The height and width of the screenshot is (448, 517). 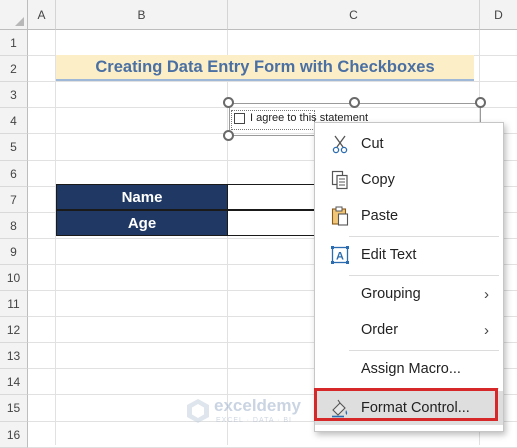 What do you see at coordinates (265, 68) in the screenshot?
I see `sheet-title: Creating Data Entry Form with Checkboxes` at bounding box center [265, 68].